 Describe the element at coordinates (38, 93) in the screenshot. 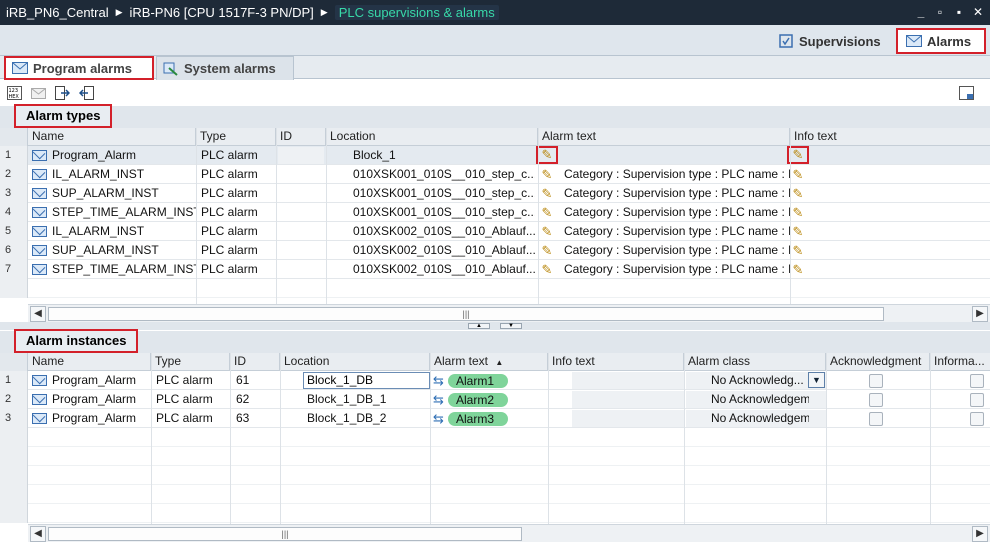

I see `mail-disabled-icon` at that location.